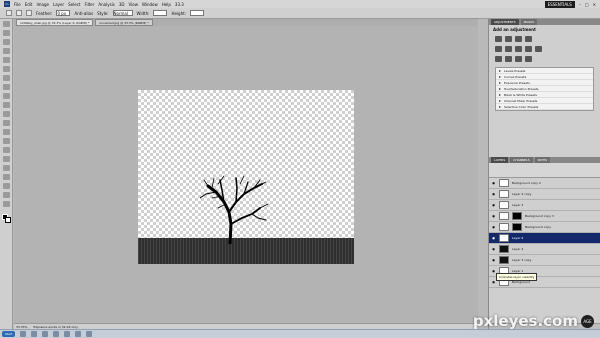  I want to click on hue-saturation-icon, so click(508, 49).